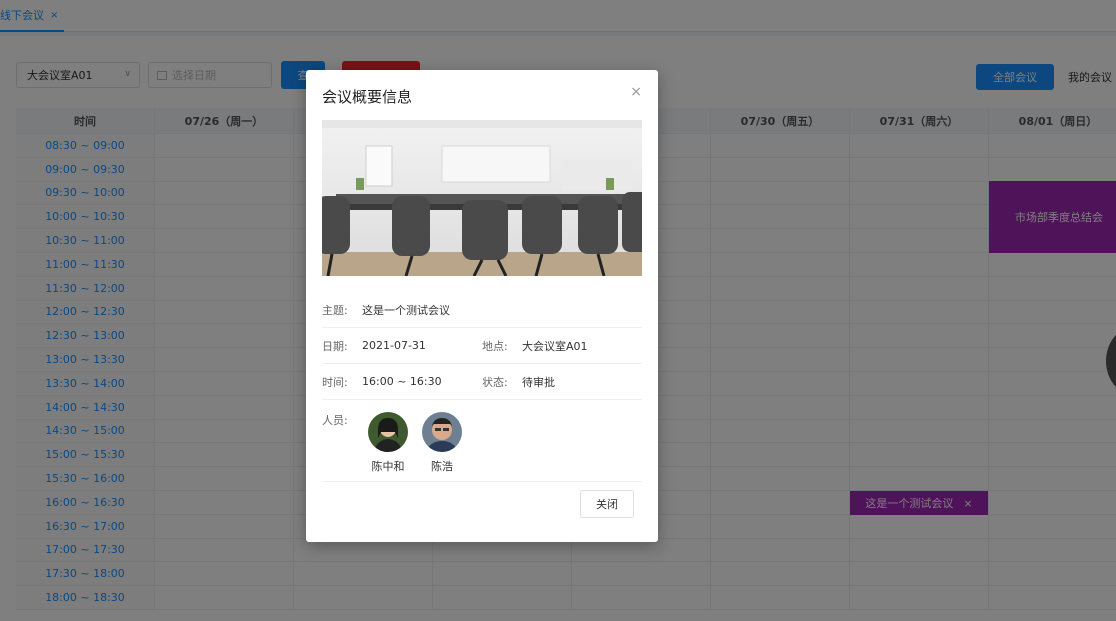  Describe the element at coordinates (394, 345) in the screenshot. I see `date-value: 2021-07-31` at that location.